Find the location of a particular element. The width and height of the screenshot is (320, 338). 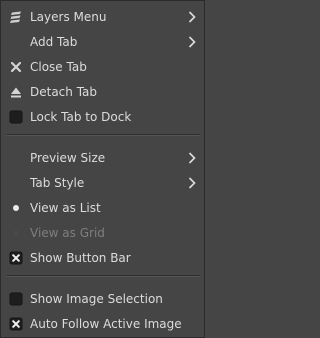

menu-item-label: Auto Follow Active Image is located at coordinates (106, 324).